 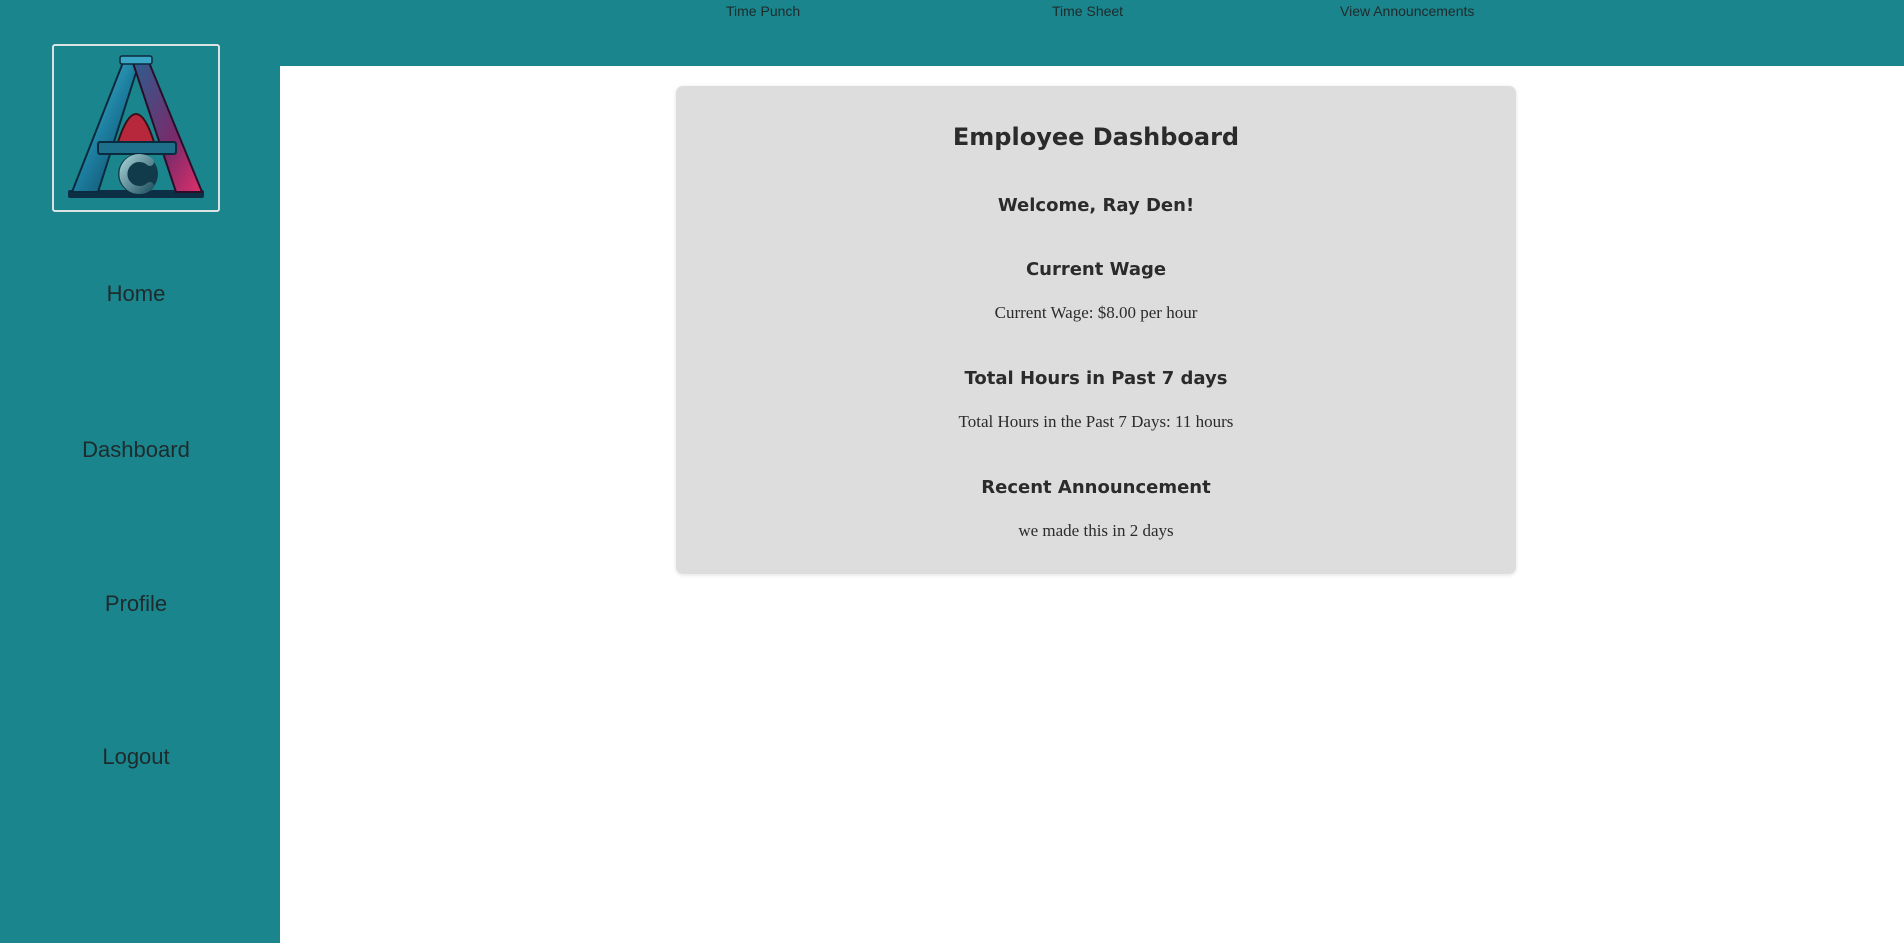 I want to click on nav-link-time-sheet: Time Sheet, so click(x=1087, y=11).